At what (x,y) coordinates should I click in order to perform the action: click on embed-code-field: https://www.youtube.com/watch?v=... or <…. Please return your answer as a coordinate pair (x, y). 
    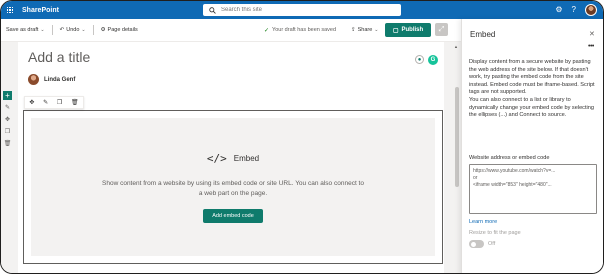
    Looking at the image, I should click on (533, 189).